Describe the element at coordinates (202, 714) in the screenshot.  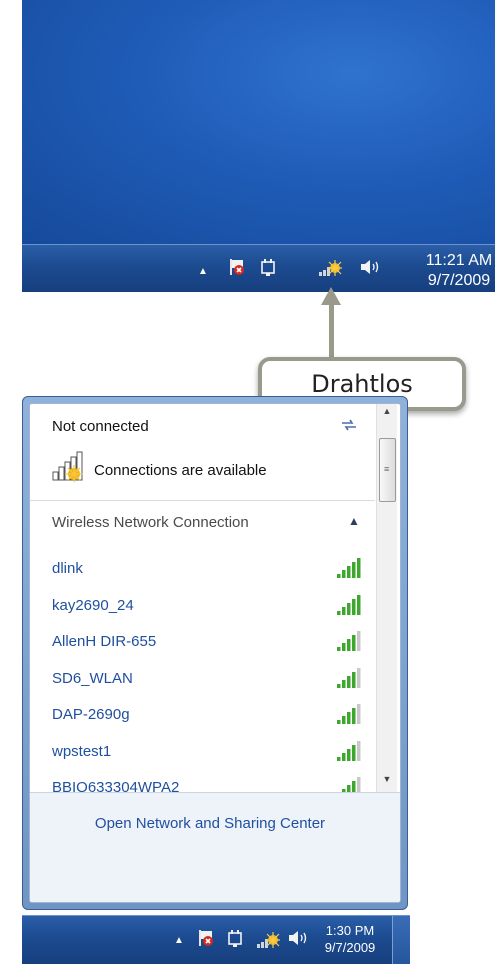
I see `network-item: DAP-2690g` at that location.